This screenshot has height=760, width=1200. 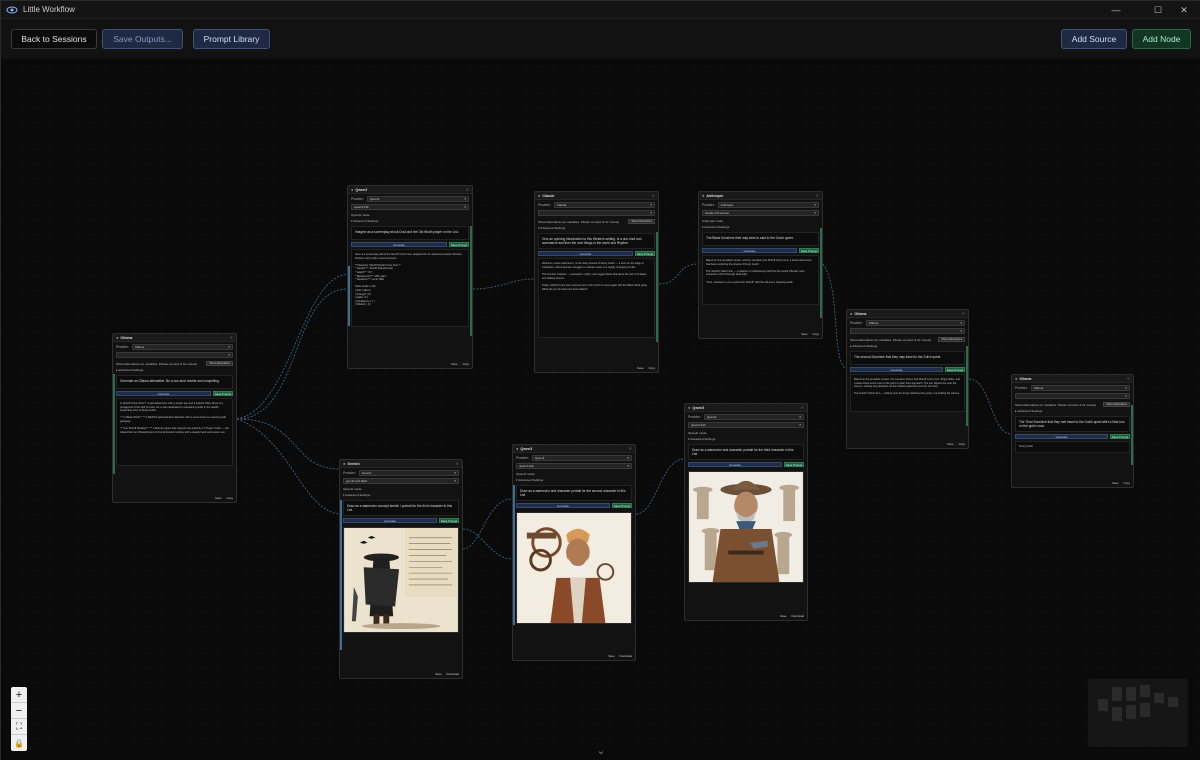 I want to click on provider-select: Anthropic, so click(x=768, y=205).